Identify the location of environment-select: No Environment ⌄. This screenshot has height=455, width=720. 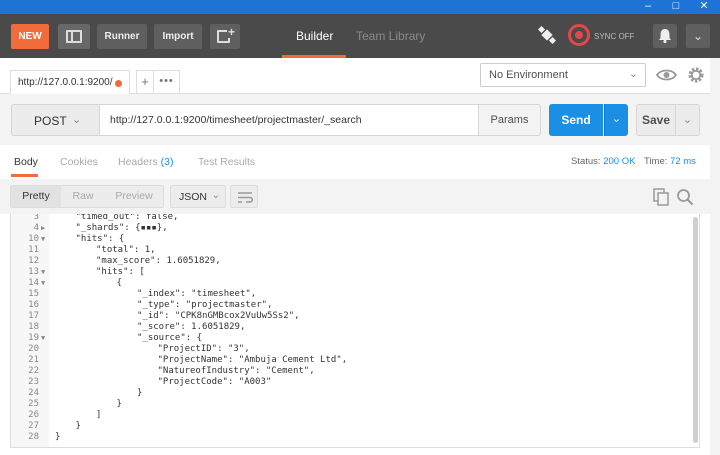
(563, 75).